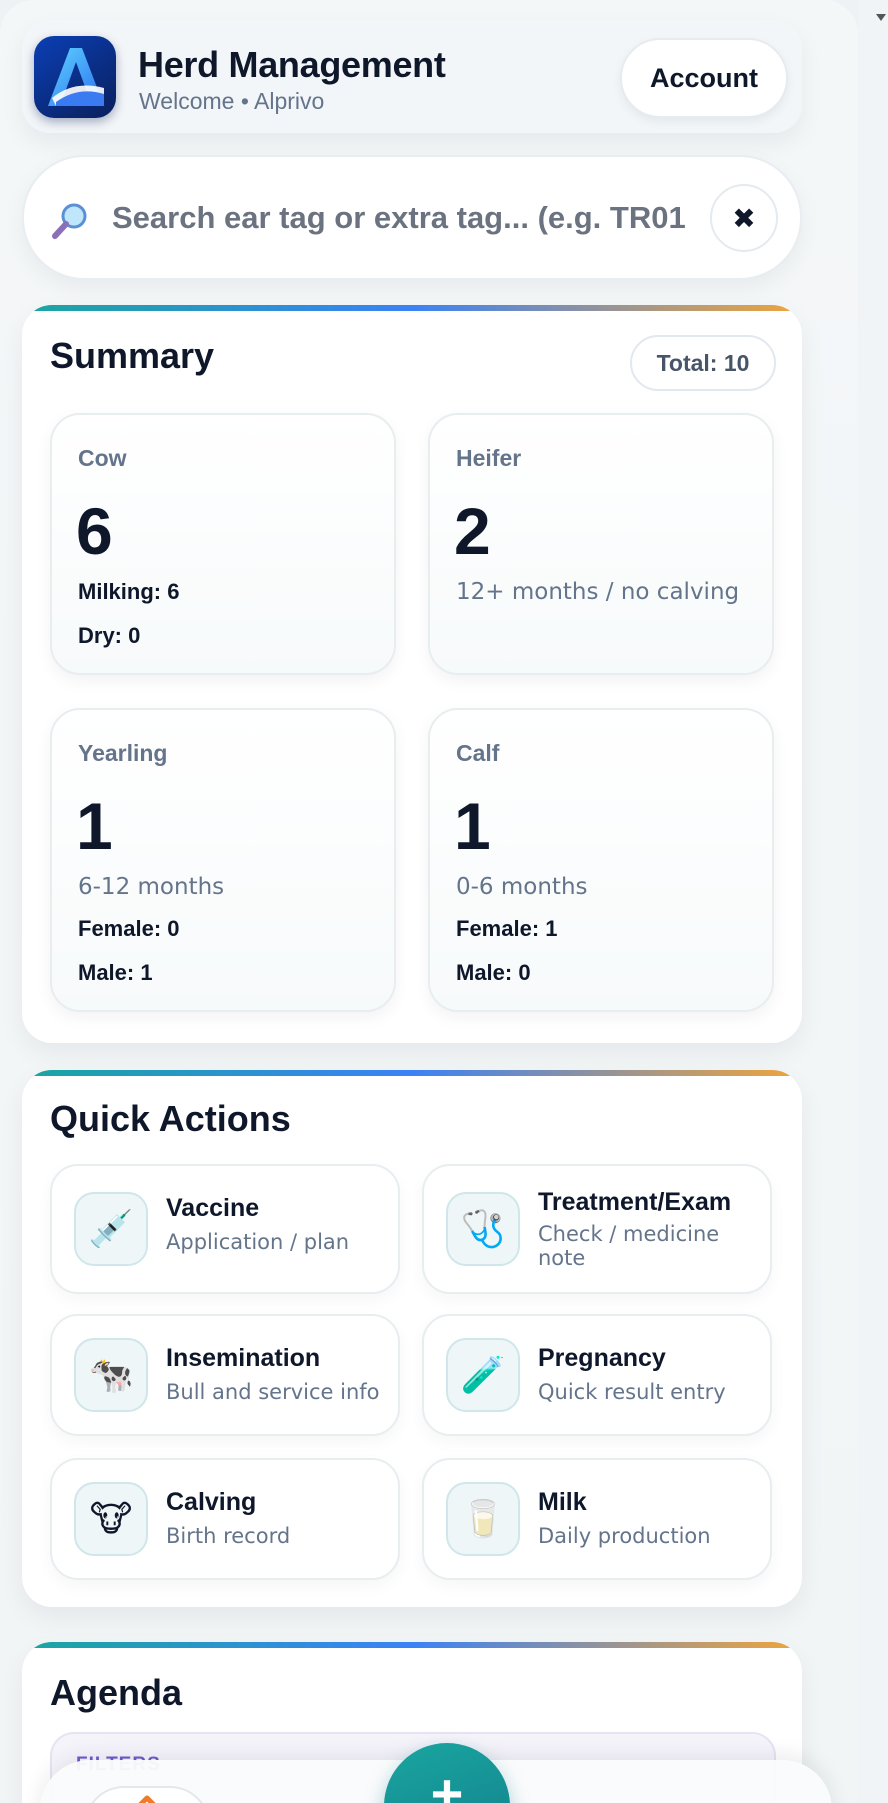 The image size is (888, 1803). I want to click on action-title: Insemination, so click(243, 1358).